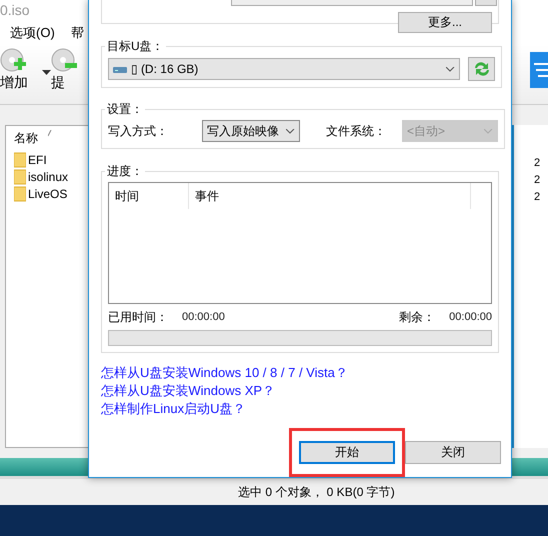 This screenshot has width=548, height=536. What do you see at coordinates (251, 131) in the screenshot?
I see `write-mode-dropdown: 写入原始映像` at bounding box center [251, 131].